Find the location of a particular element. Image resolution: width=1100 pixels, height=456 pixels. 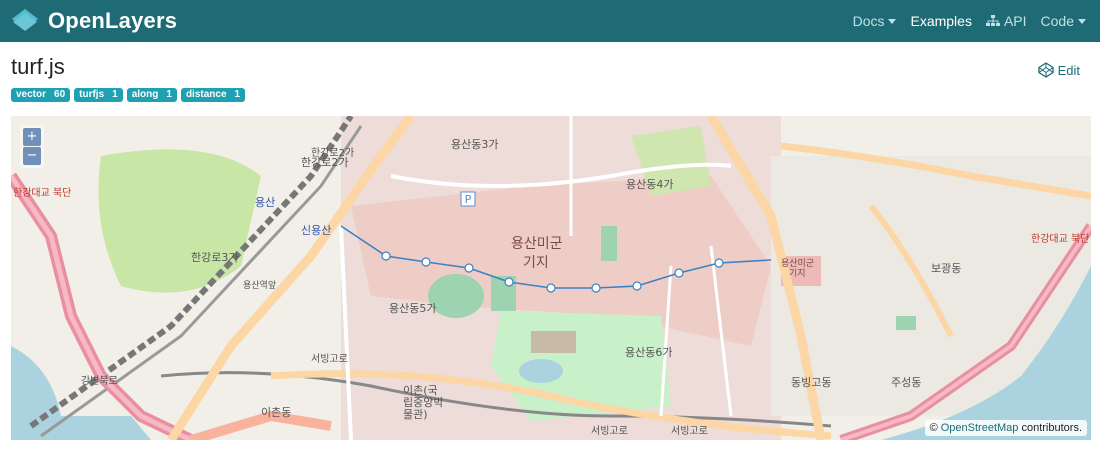

codepen-icon is located at coordinates (1045, 70).